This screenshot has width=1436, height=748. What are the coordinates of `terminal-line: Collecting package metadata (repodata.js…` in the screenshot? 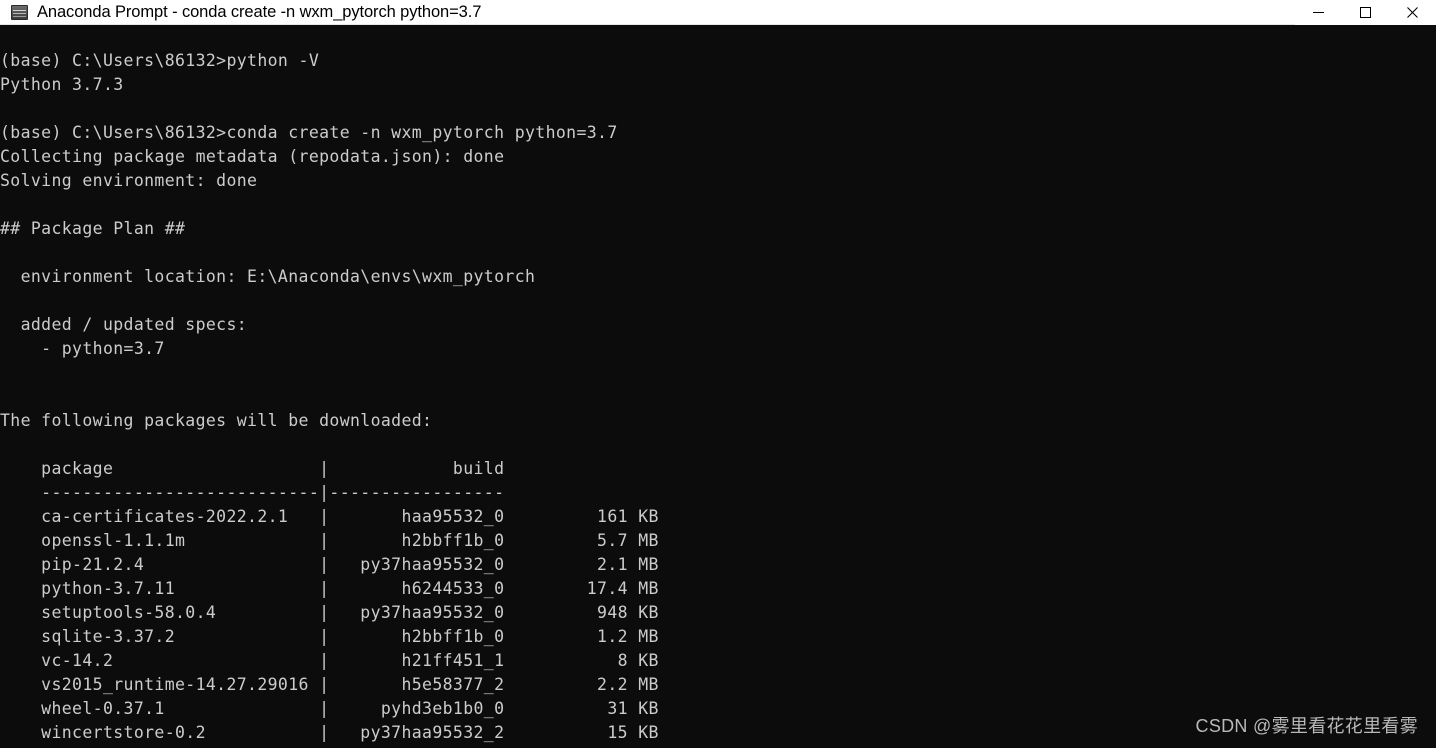 It's located at (252, 156).